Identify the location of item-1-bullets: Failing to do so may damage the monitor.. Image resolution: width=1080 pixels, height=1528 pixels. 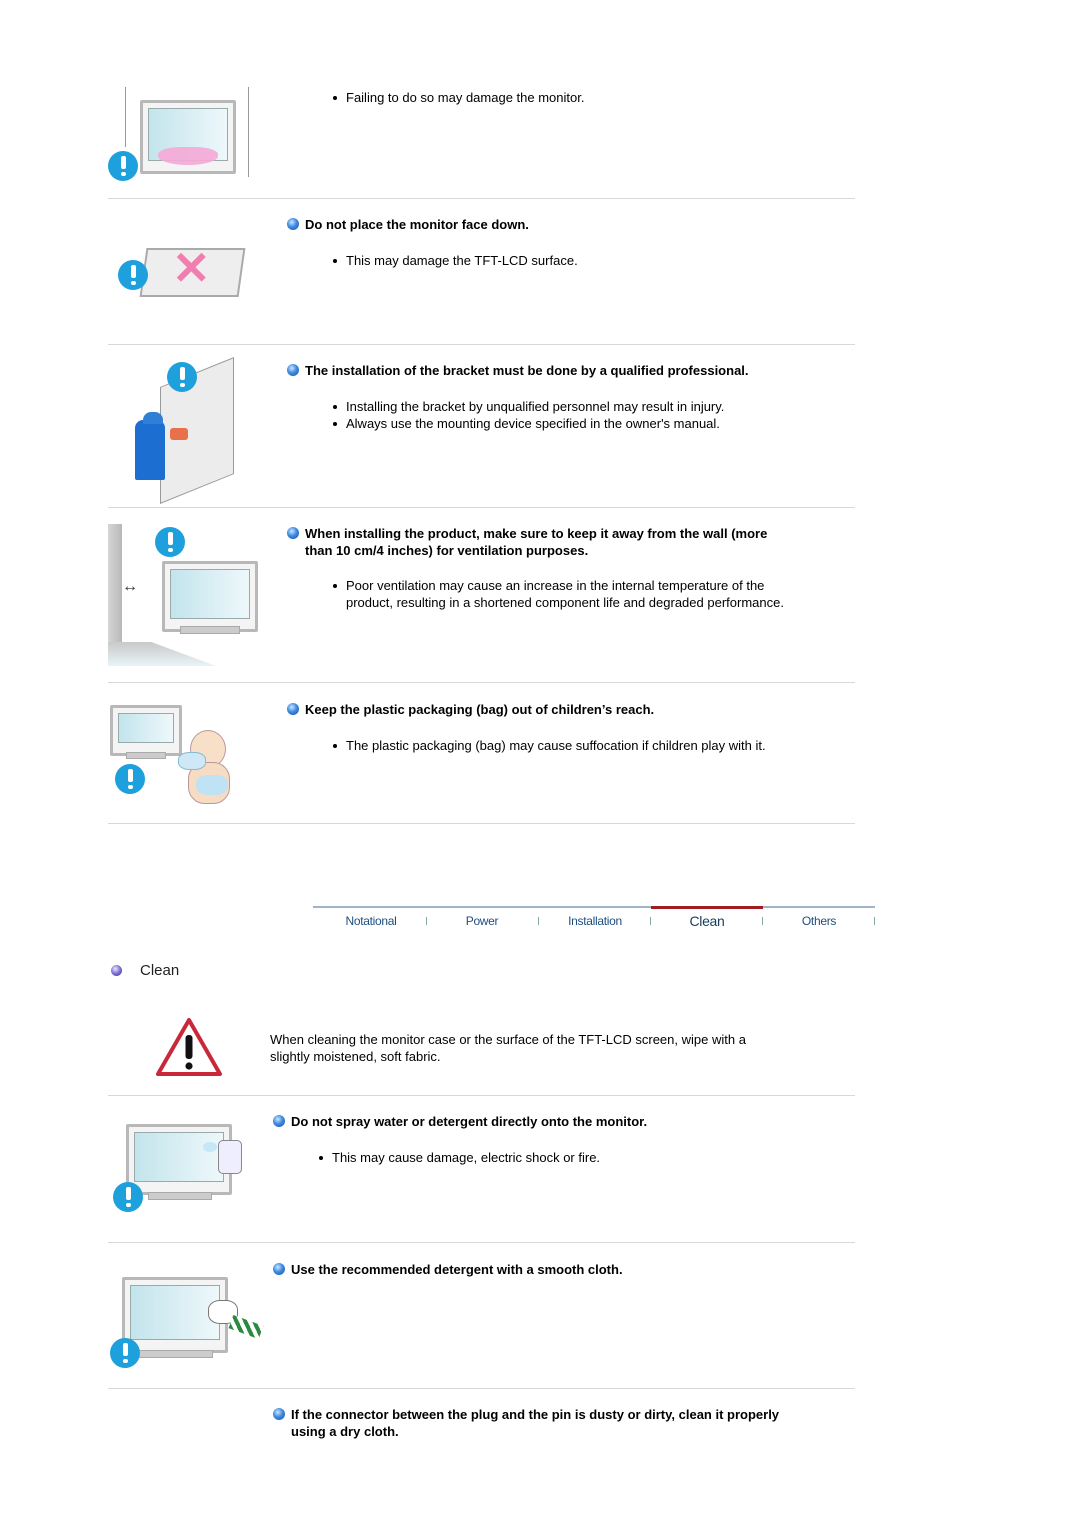
(588, 98).